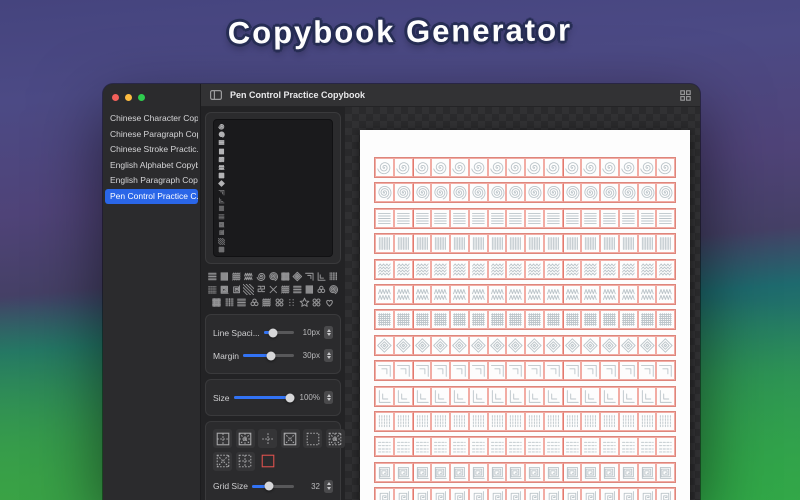 The image size is (800, 500). Describe the element at coordinates (222, 438) in the screenshot. I see `grid-style-tian` at that location.